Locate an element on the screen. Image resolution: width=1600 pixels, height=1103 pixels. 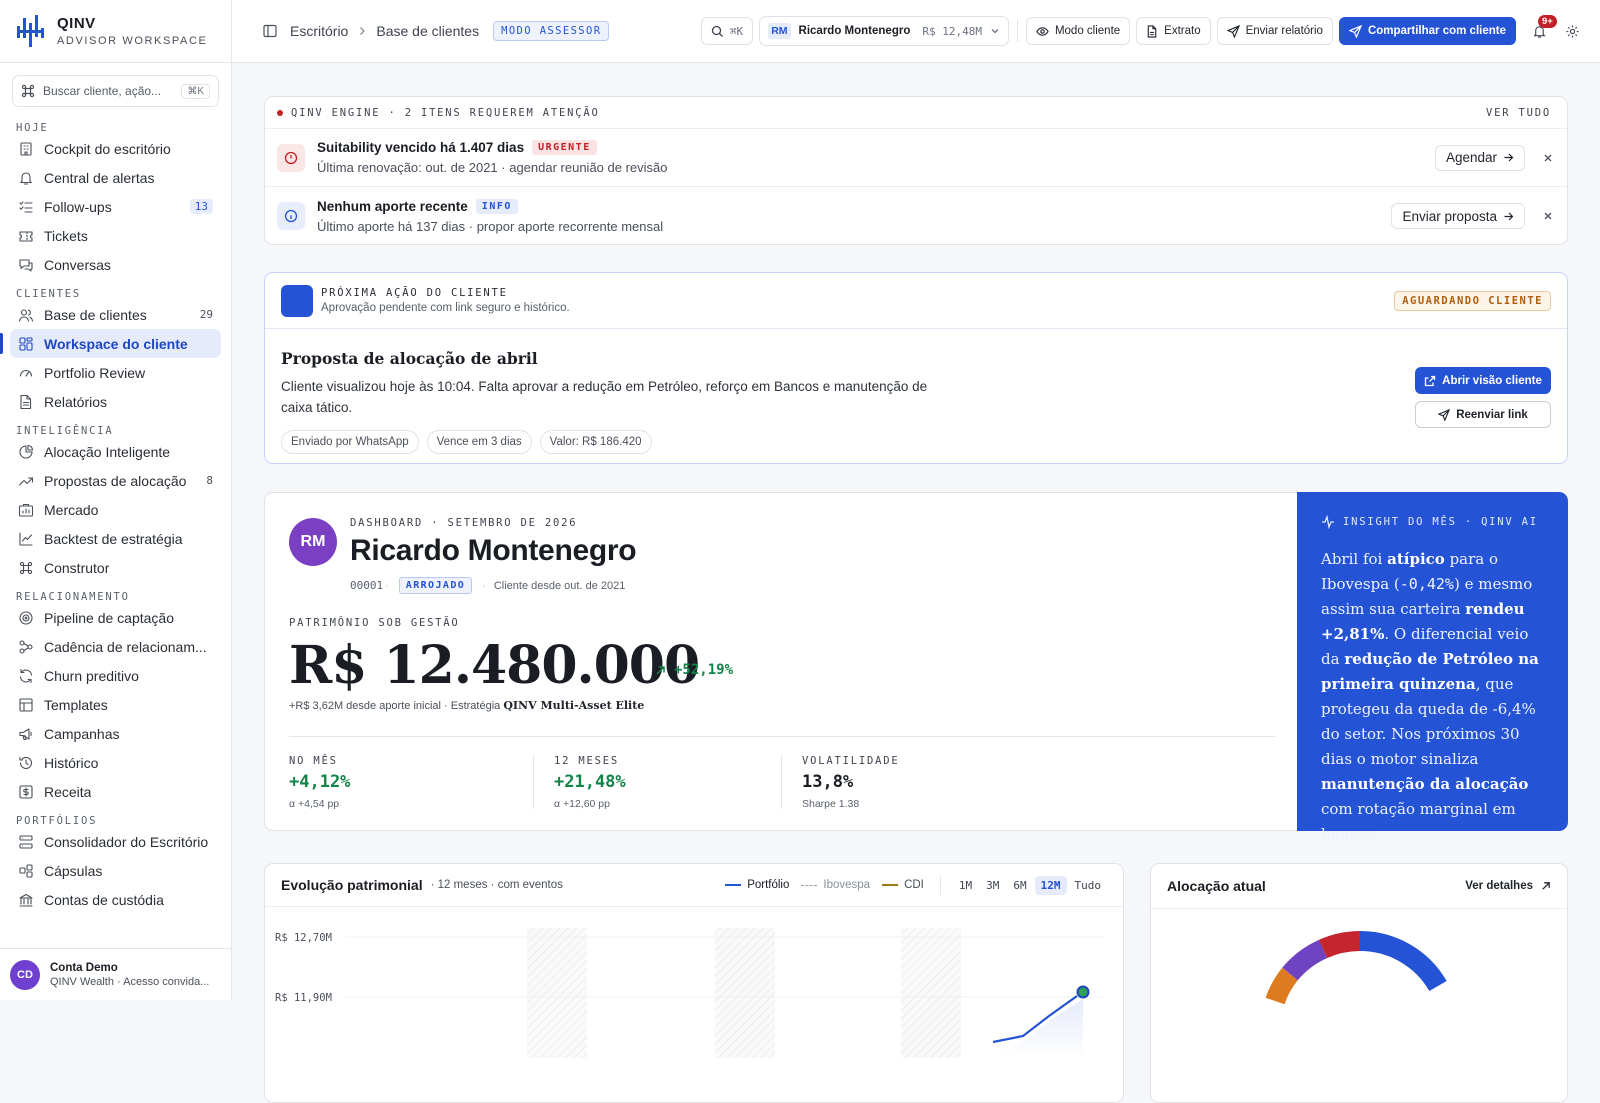
range-button-6m: 6M is located at coordinates (1019, 885).